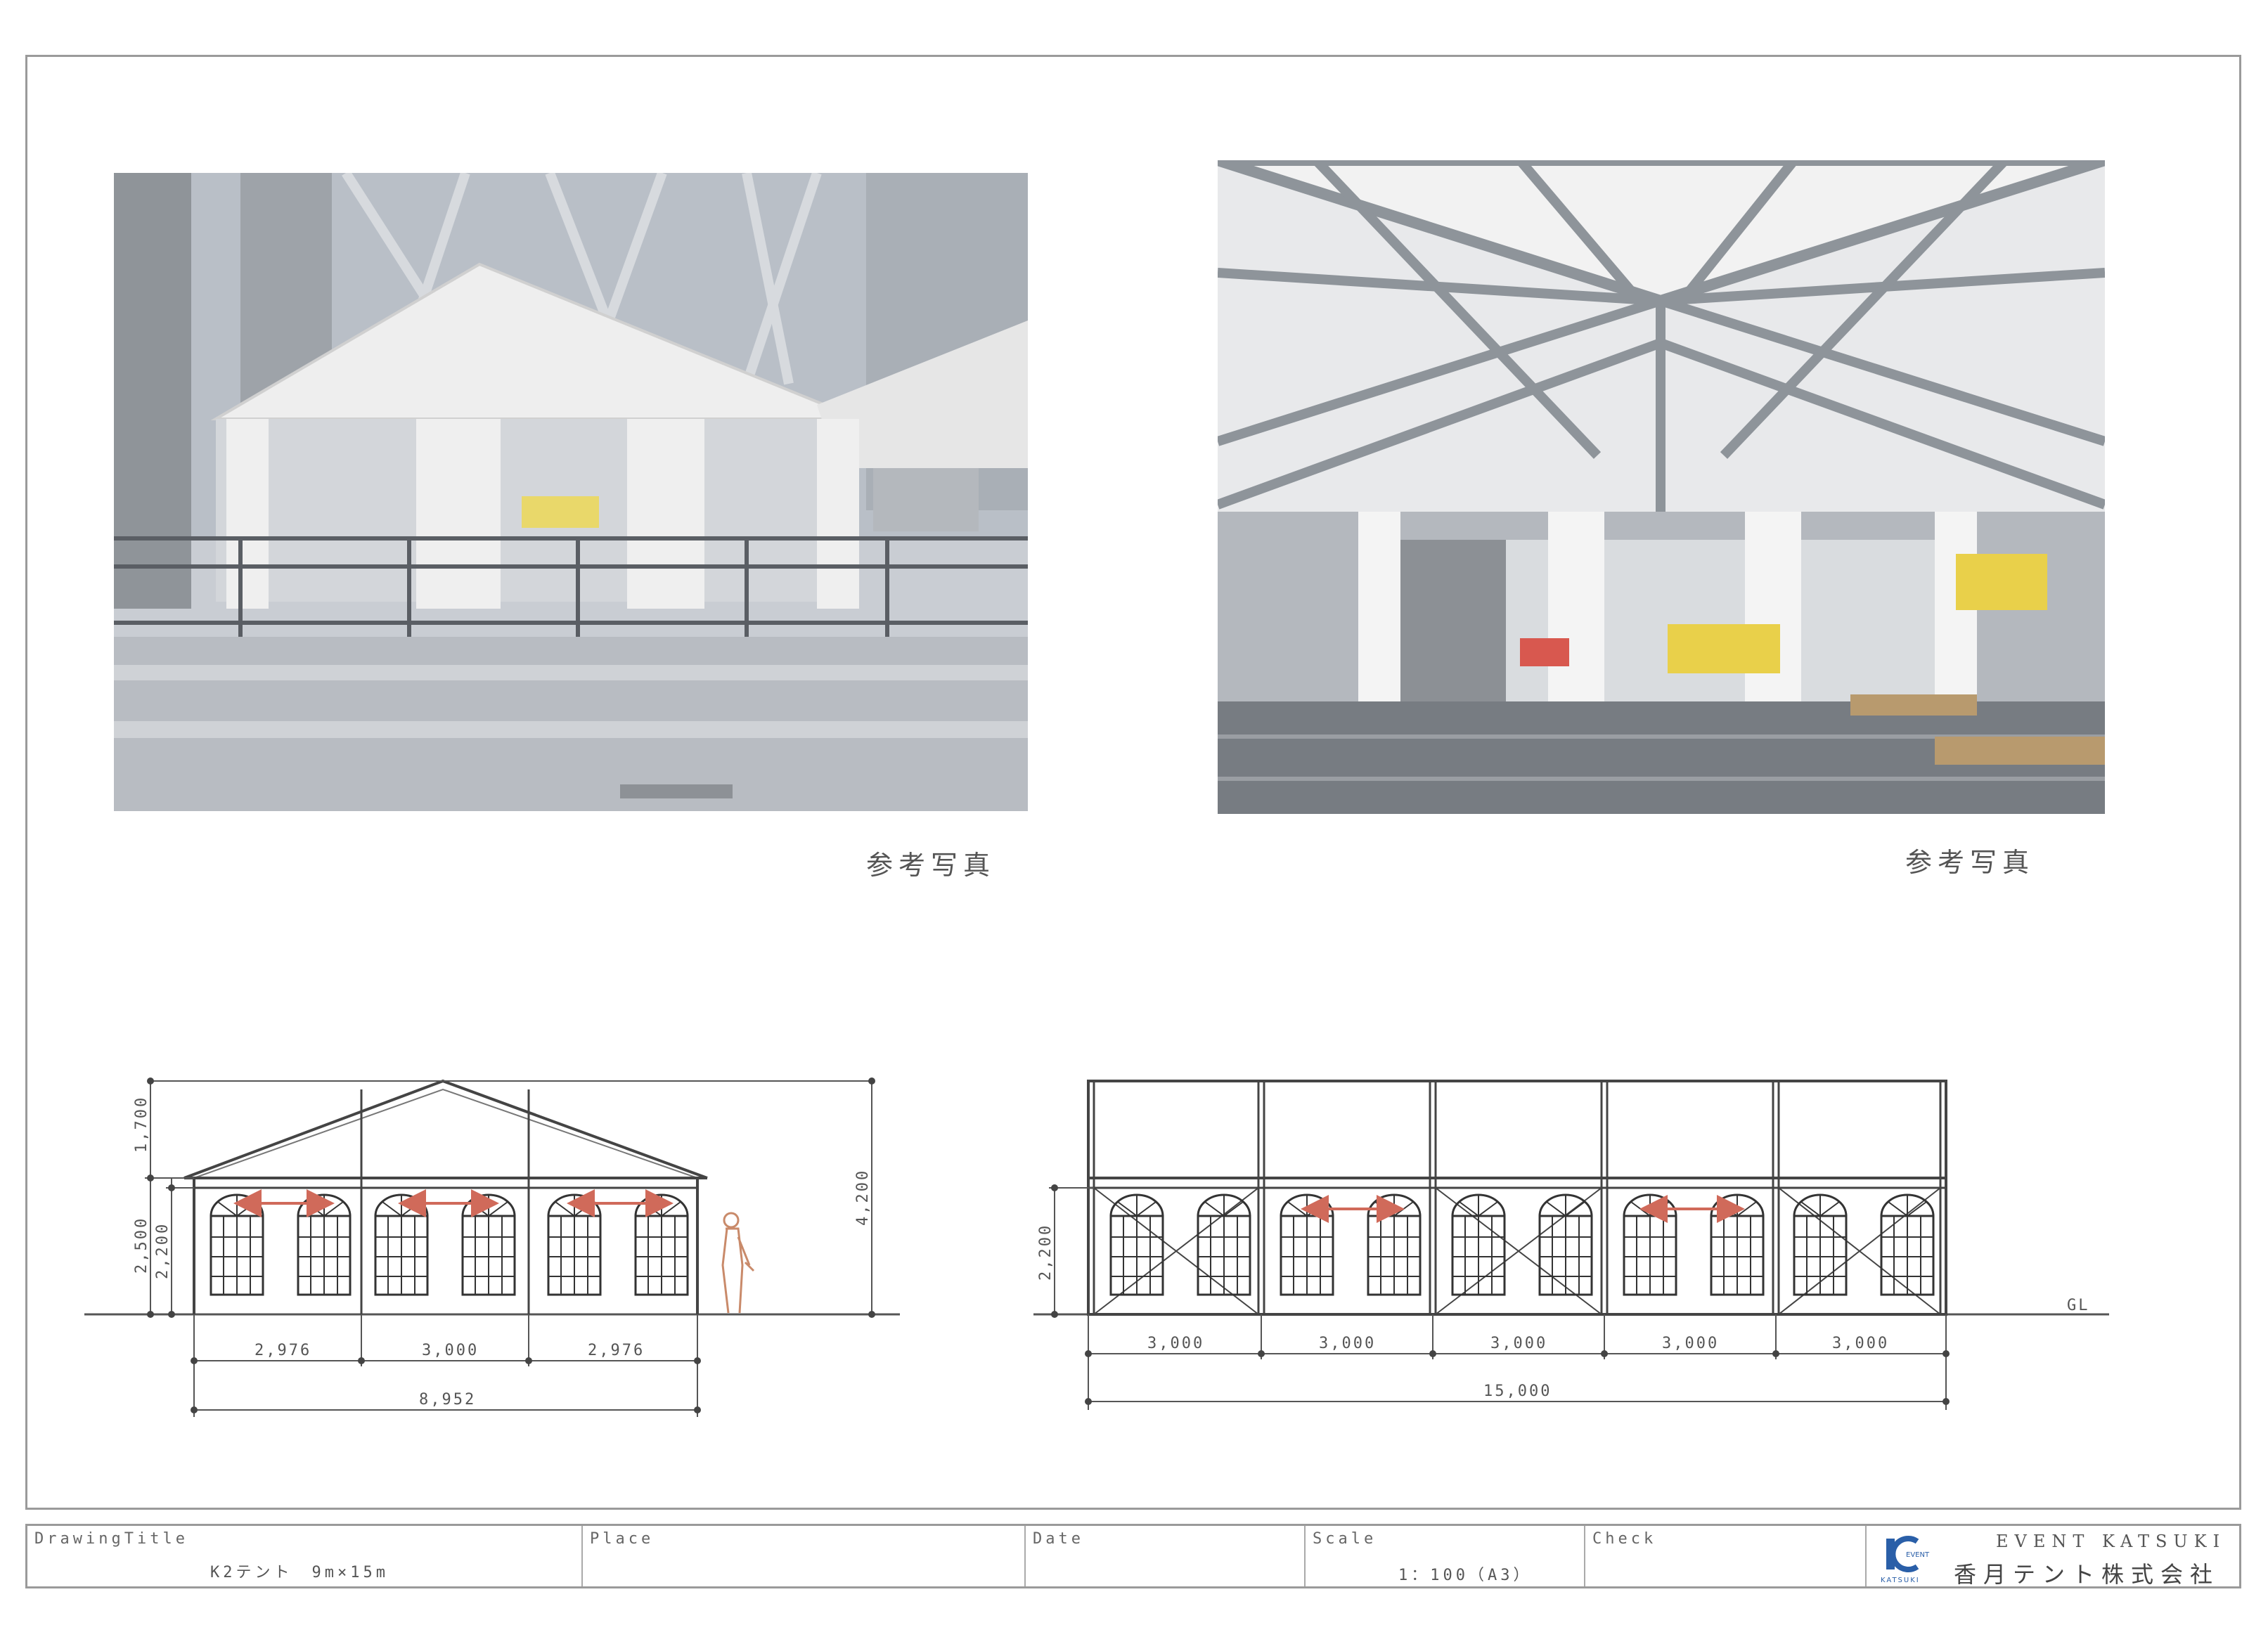 Image resolution: width=2268 pixels, height=1644 pixels. What do you see at coordinates (622, 1539) in the screenshot?
I see `place-label: Place` at bounding box center [622, 1539].